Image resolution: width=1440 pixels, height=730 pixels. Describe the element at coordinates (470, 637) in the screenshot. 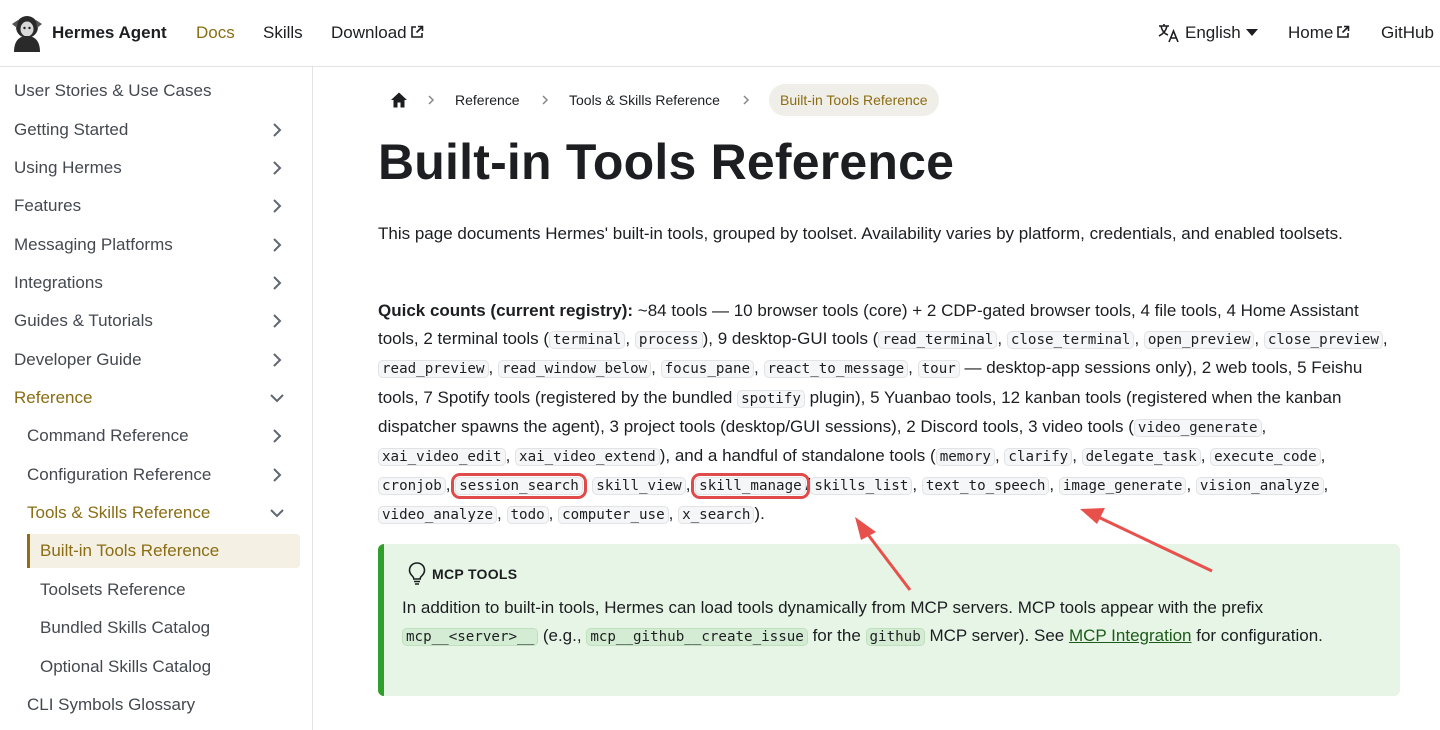

I see `code-mcp-prefix: mcp__<server>__` at that location.